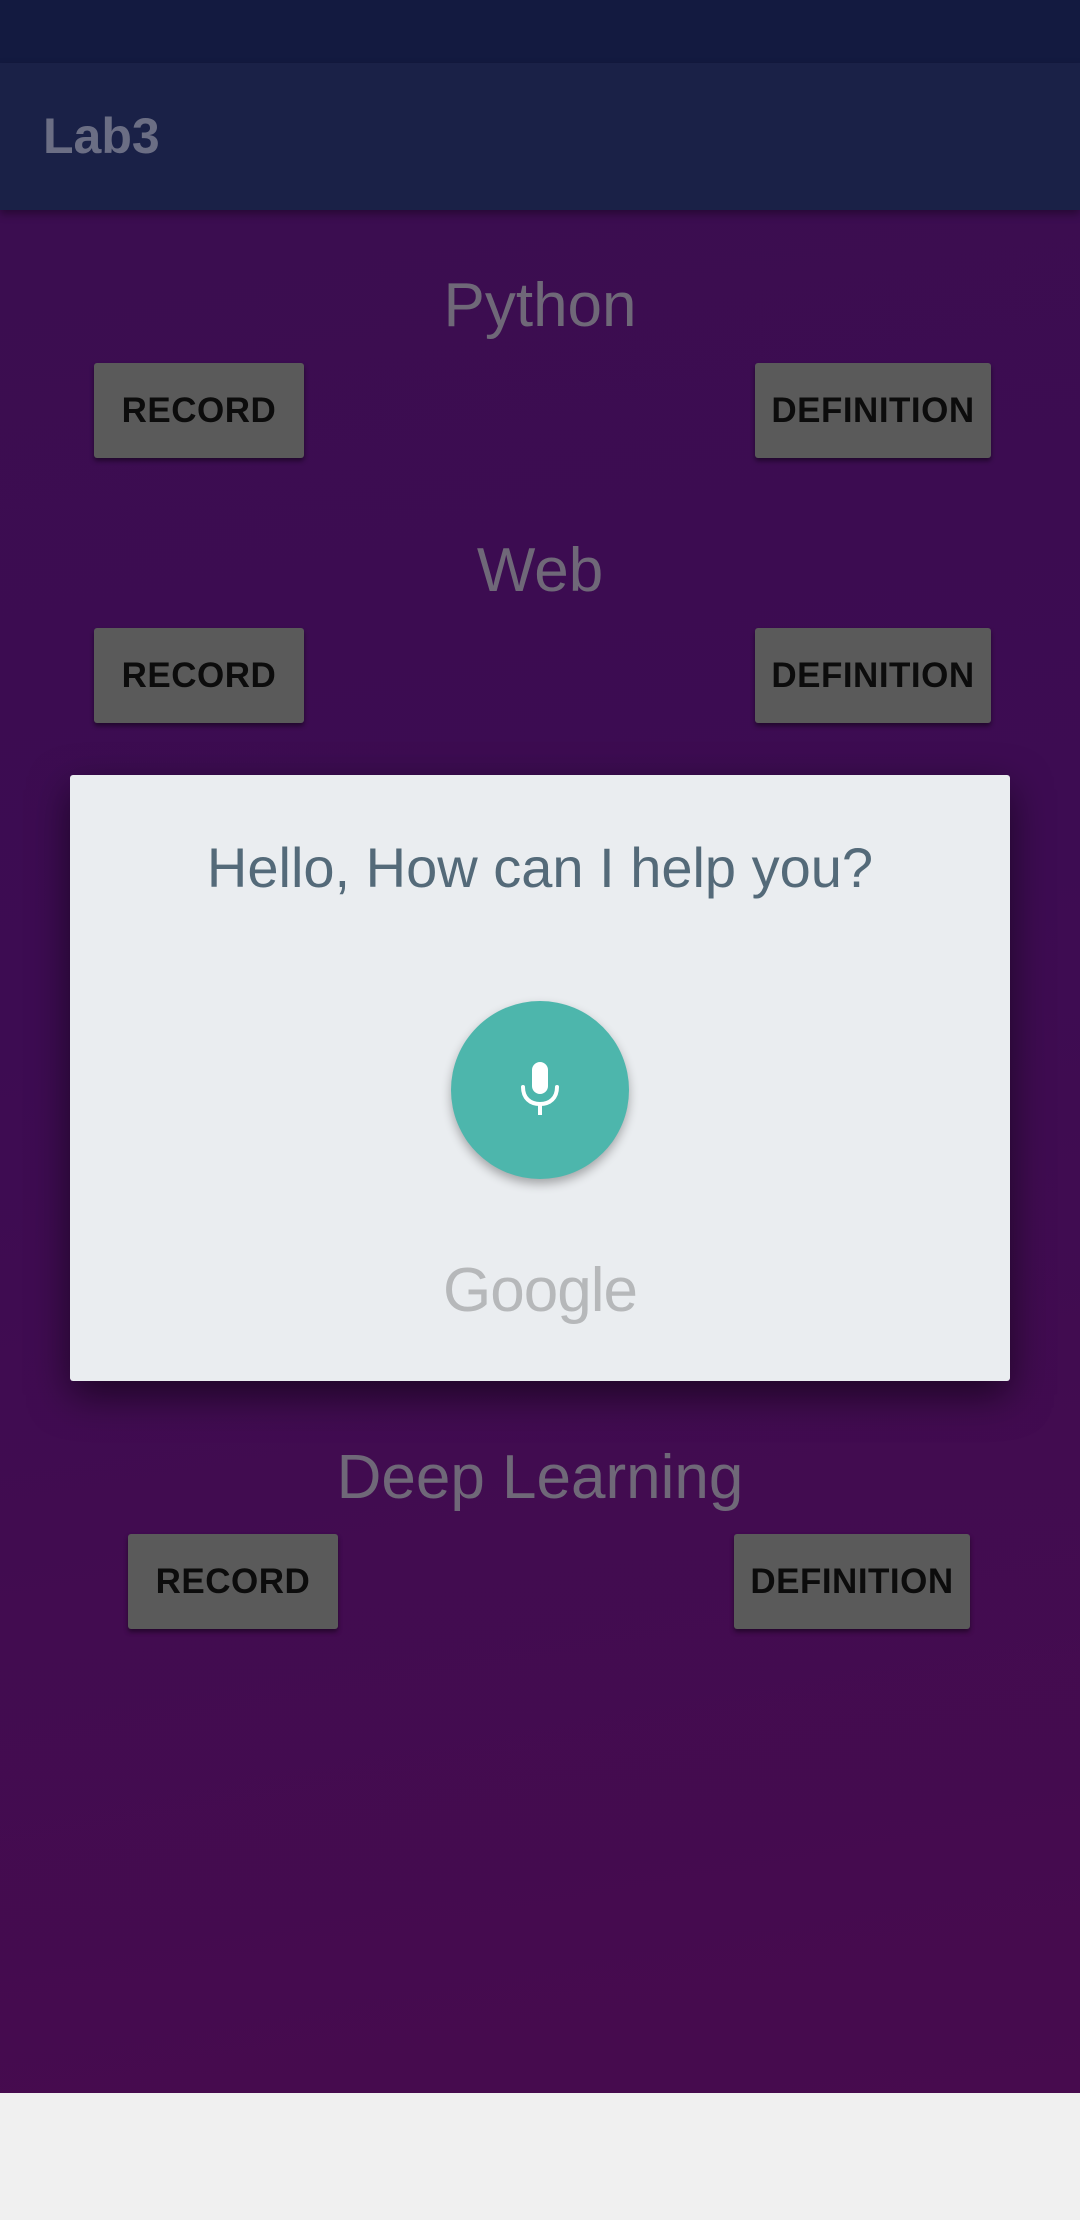 This screenshot has height=2220, width=1080. I want to click on status-bar, so click(540, 31).